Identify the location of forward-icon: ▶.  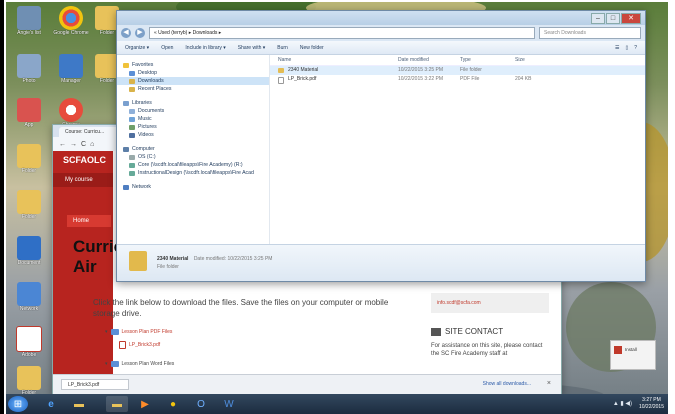
(140, 33).